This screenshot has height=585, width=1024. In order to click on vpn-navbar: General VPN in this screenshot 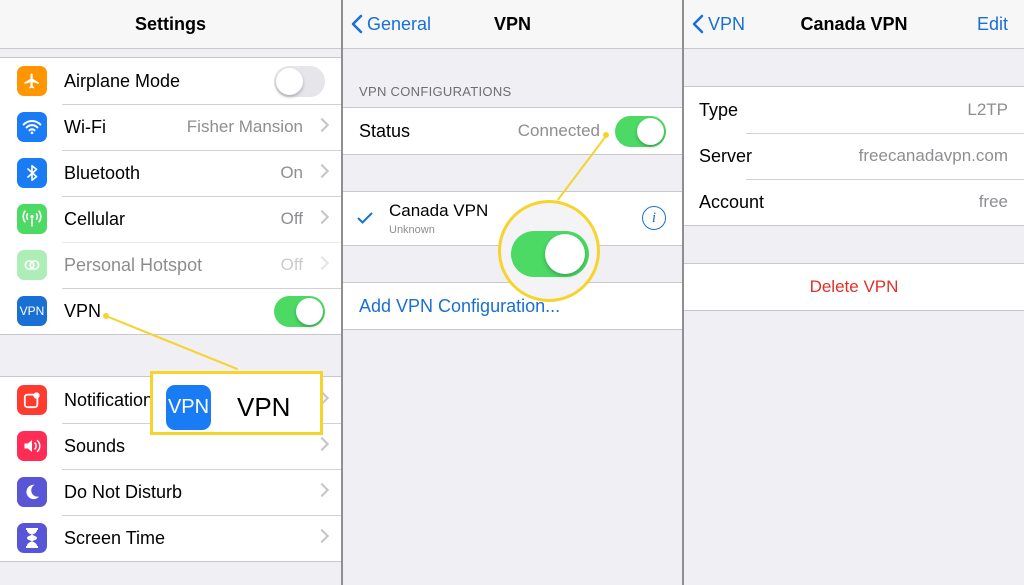, I will do `click(512, 24)`.